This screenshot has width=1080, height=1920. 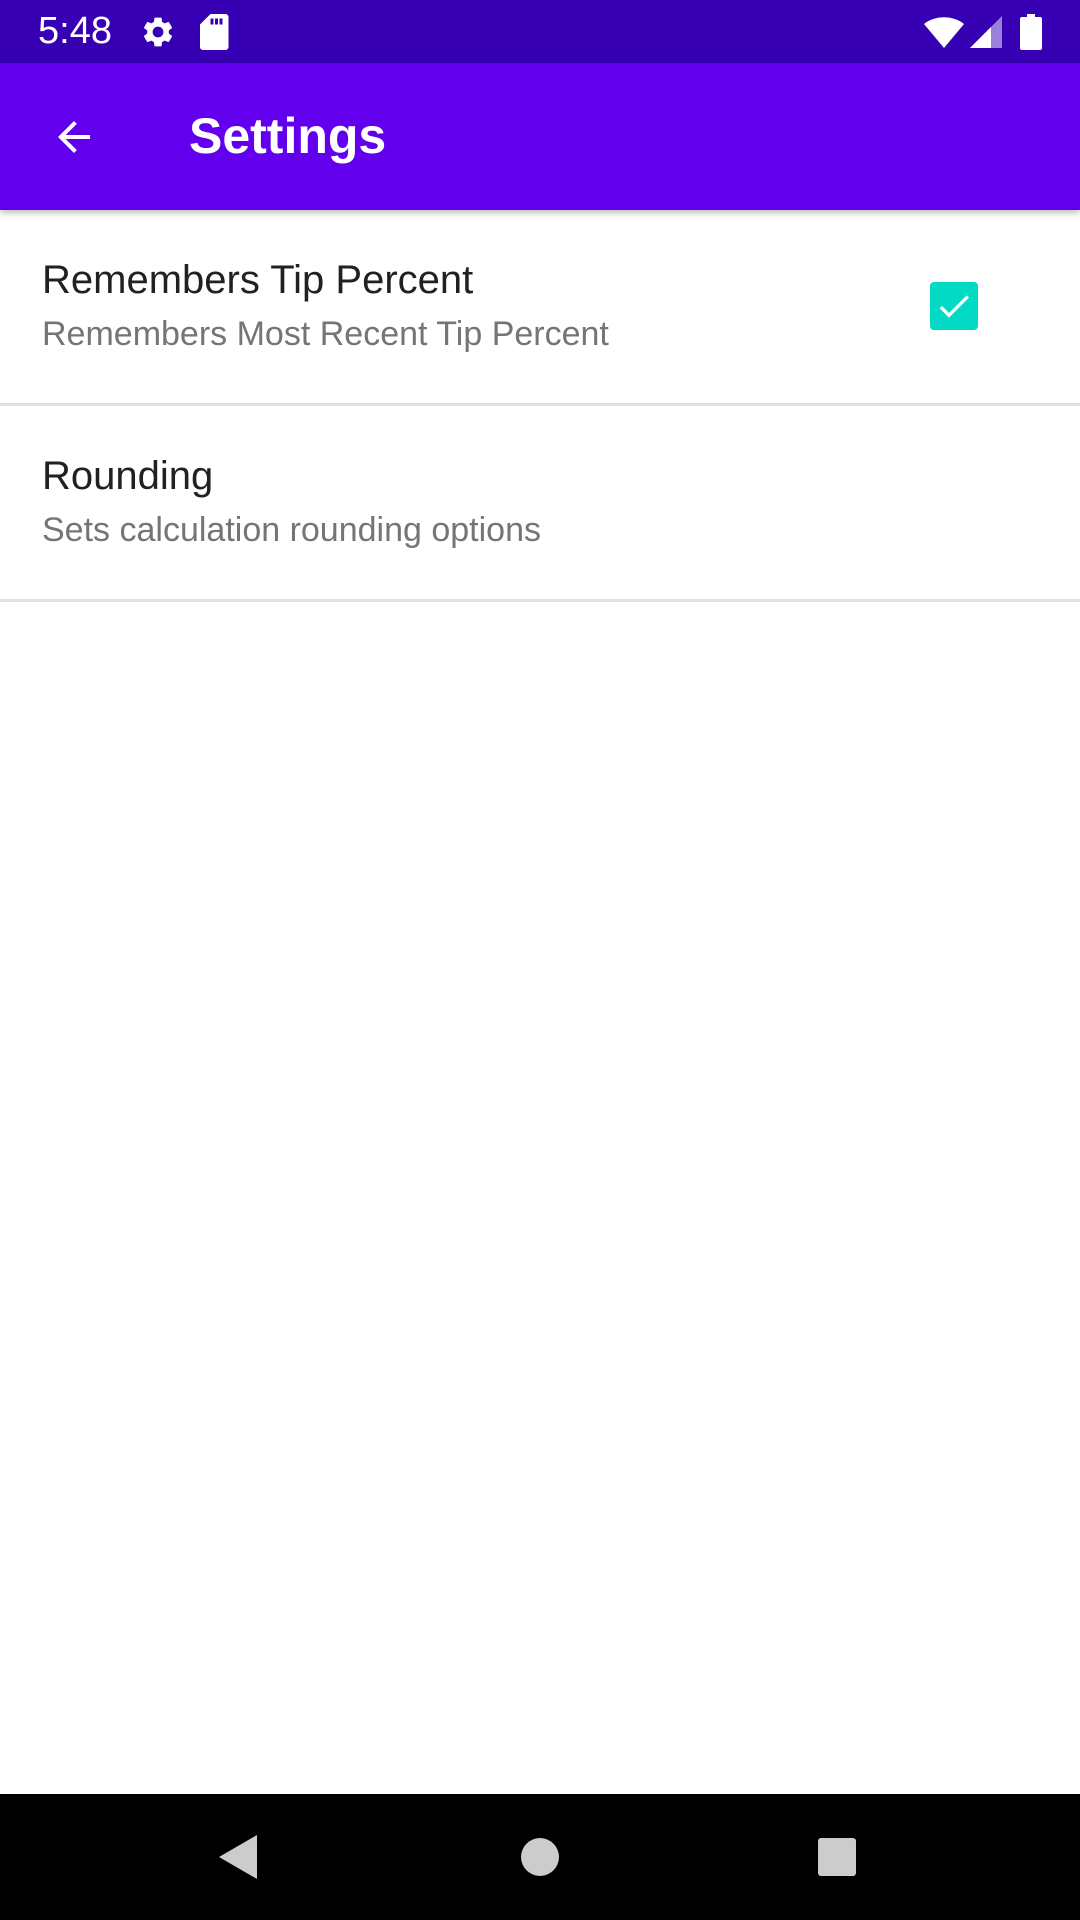 What do you see at coordinates (986, 31) in the screenshot?
I see `signal-icon` at bounding box center [986, 31].